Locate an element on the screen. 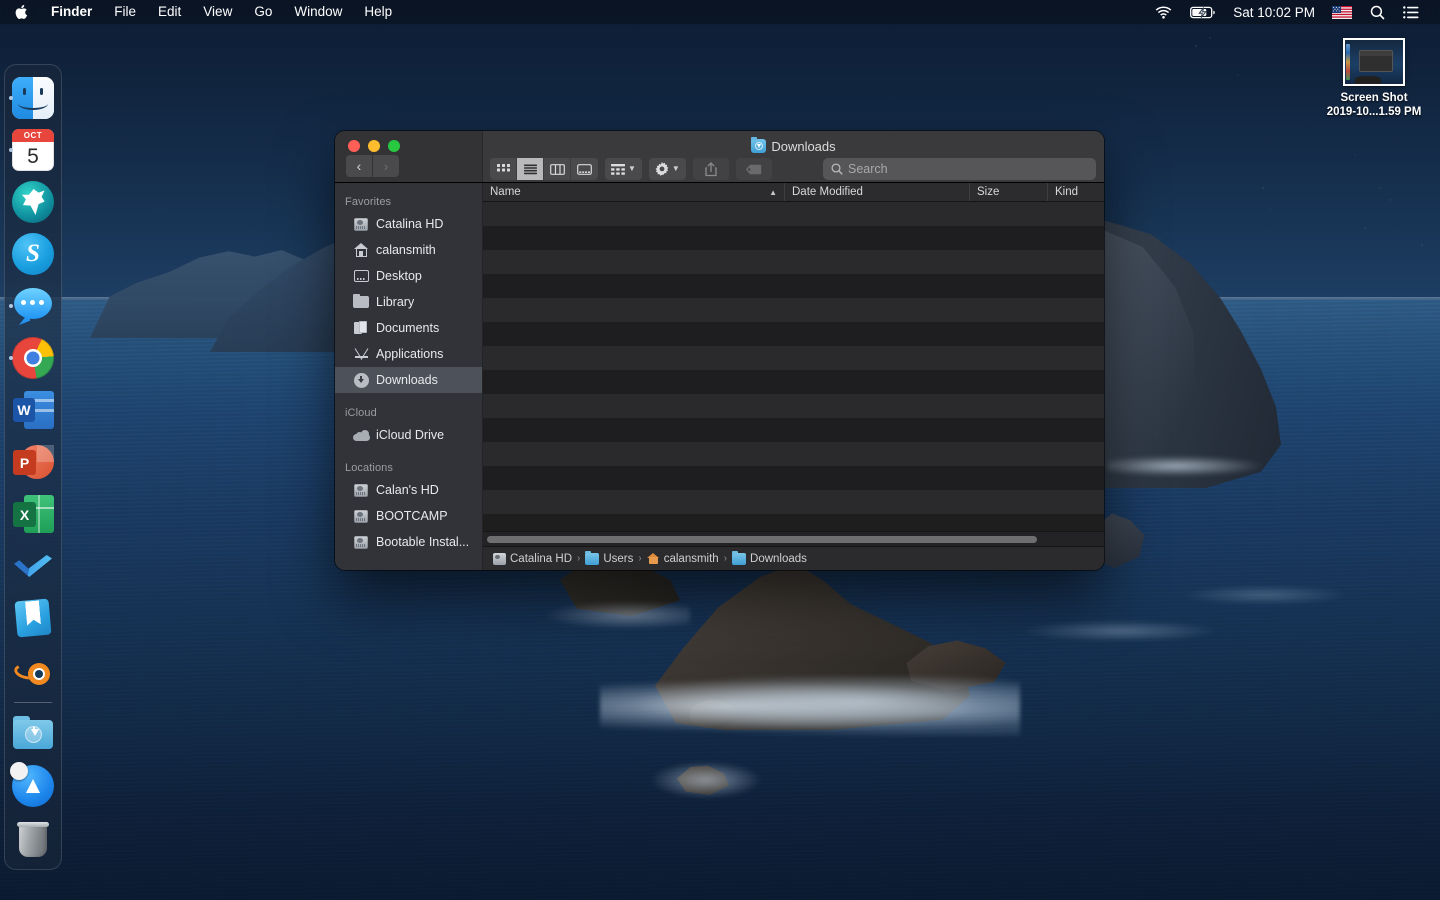 The width and height of the screenshot is (1440, 900). checkmark-icon is located at coordinates (33, 566).